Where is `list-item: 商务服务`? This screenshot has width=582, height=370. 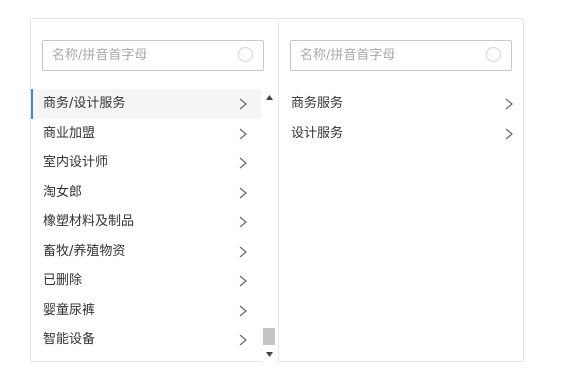
list-item: 商务服务 is located at coordinates (402, 104).